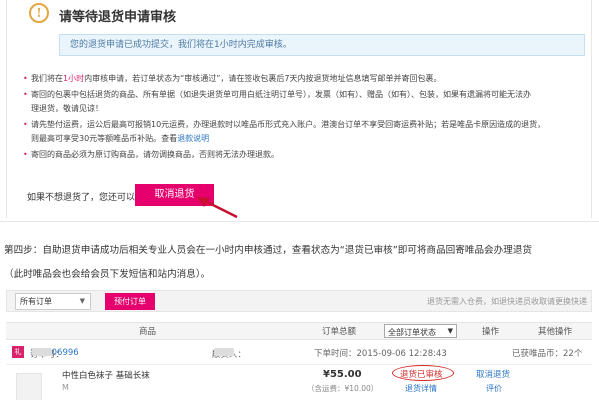 Image resolution: width=599 pixels, height=400 pixels. I want to click on instruction-text: 我们将在, so click(47, 78).